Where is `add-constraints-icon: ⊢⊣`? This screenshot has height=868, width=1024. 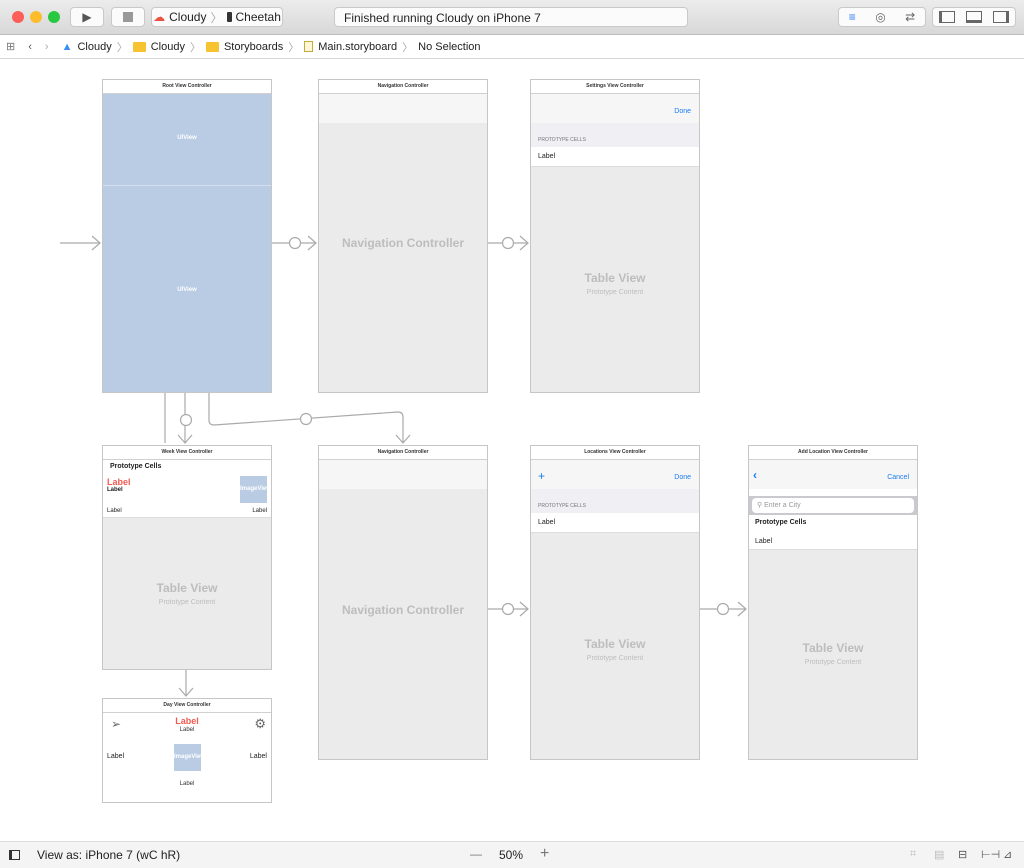
add-constraints-icon: ⊢⊣ is located at coordinates (990, 854).